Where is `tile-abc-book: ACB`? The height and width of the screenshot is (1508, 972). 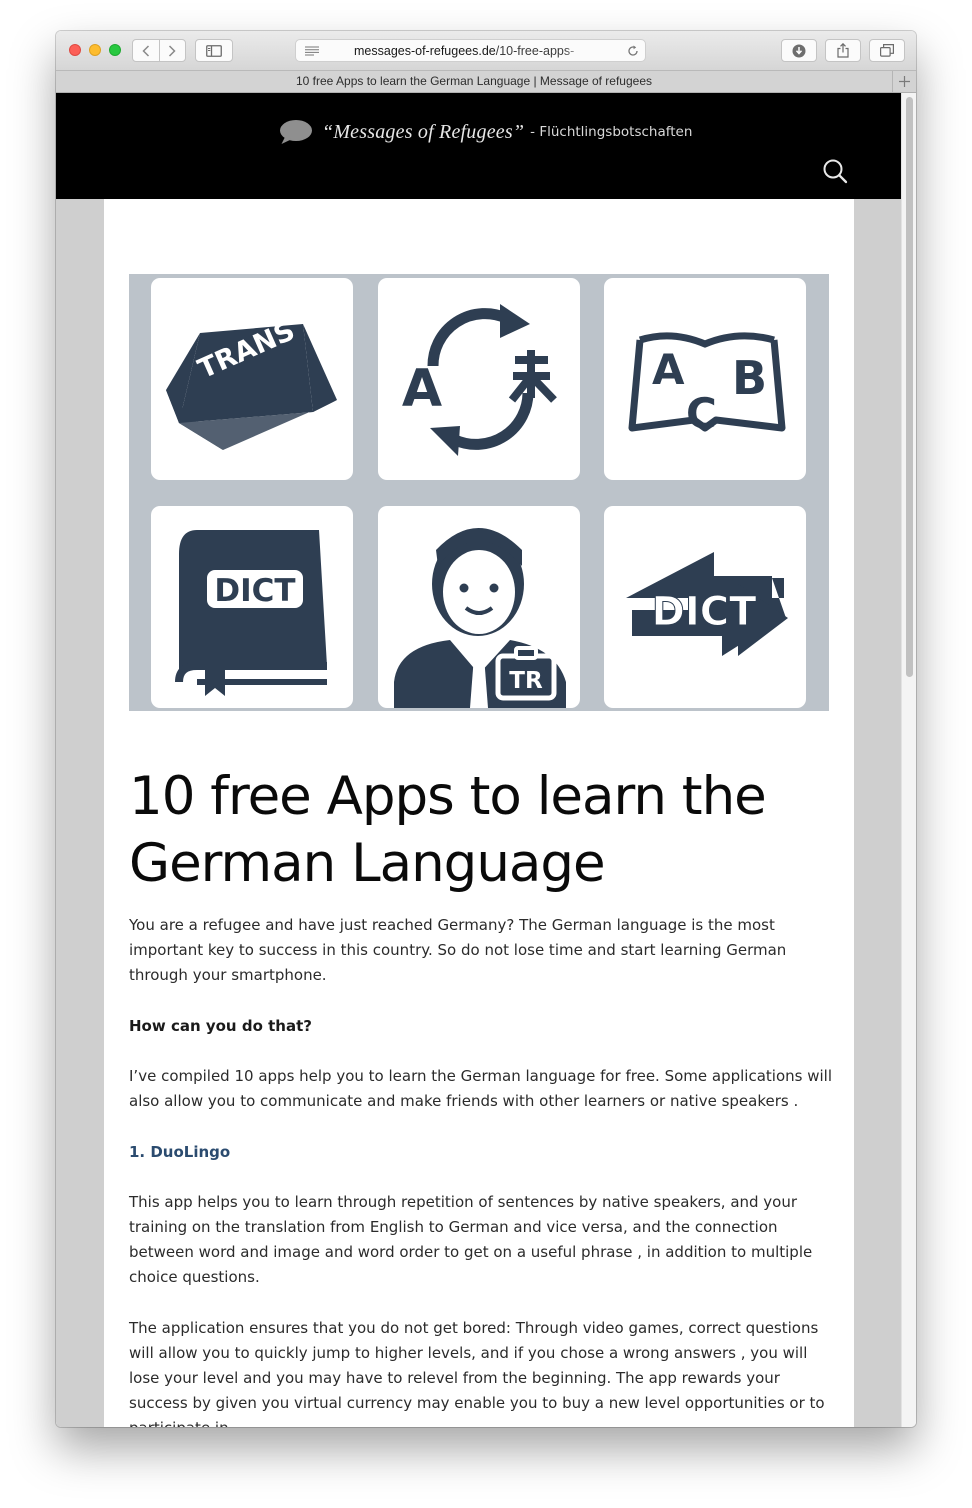 tile-abc-book: ACB is located at coordinates (705, 379).